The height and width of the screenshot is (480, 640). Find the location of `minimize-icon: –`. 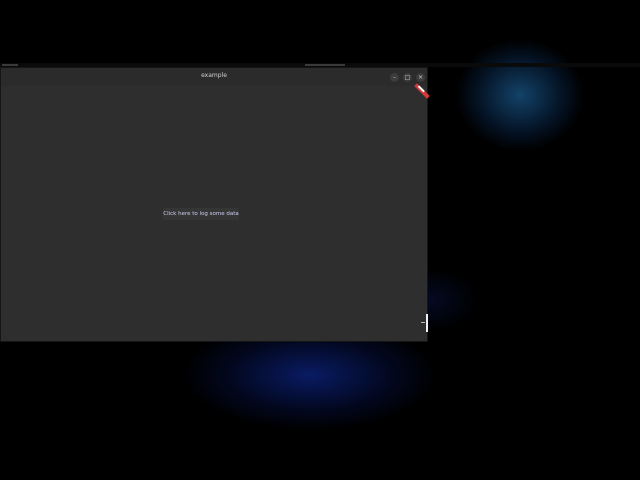

minimize-icon: – is located at coordinates (394, 77).